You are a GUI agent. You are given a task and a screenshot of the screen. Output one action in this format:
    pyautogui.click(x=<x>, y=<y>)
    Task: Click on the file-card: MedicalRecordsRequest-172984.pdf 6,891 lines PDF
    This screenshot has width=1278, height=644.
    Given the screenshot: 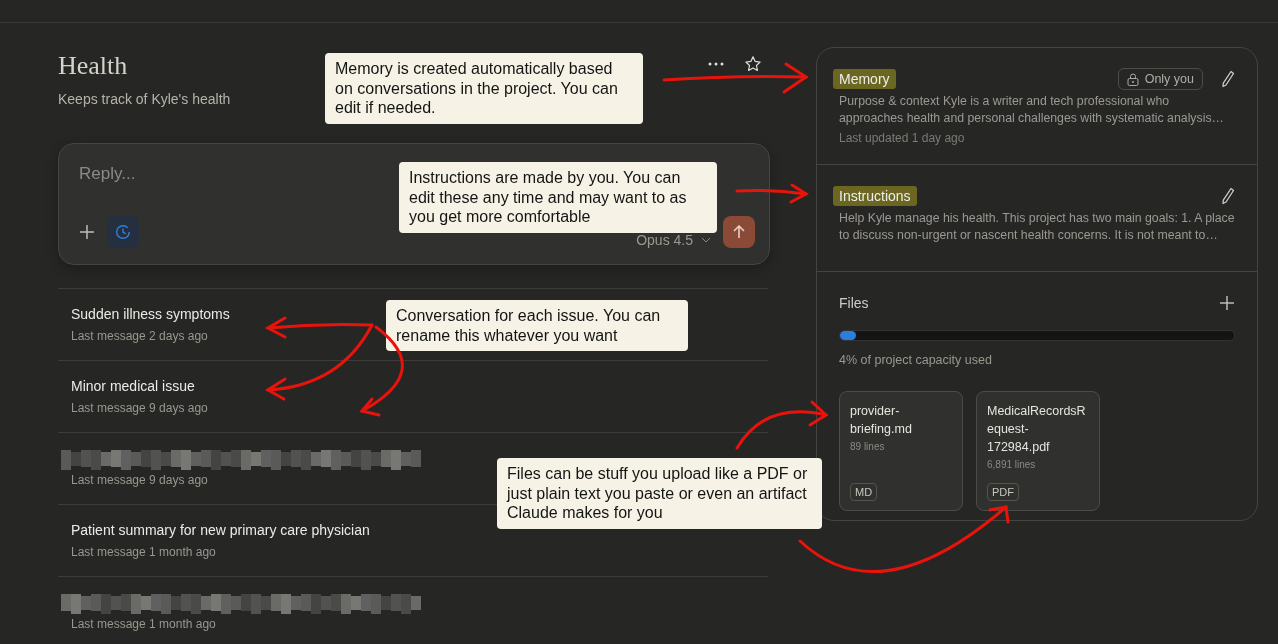 What is the action you would take?
    pyautogui.click(x=1038, y=451)
    